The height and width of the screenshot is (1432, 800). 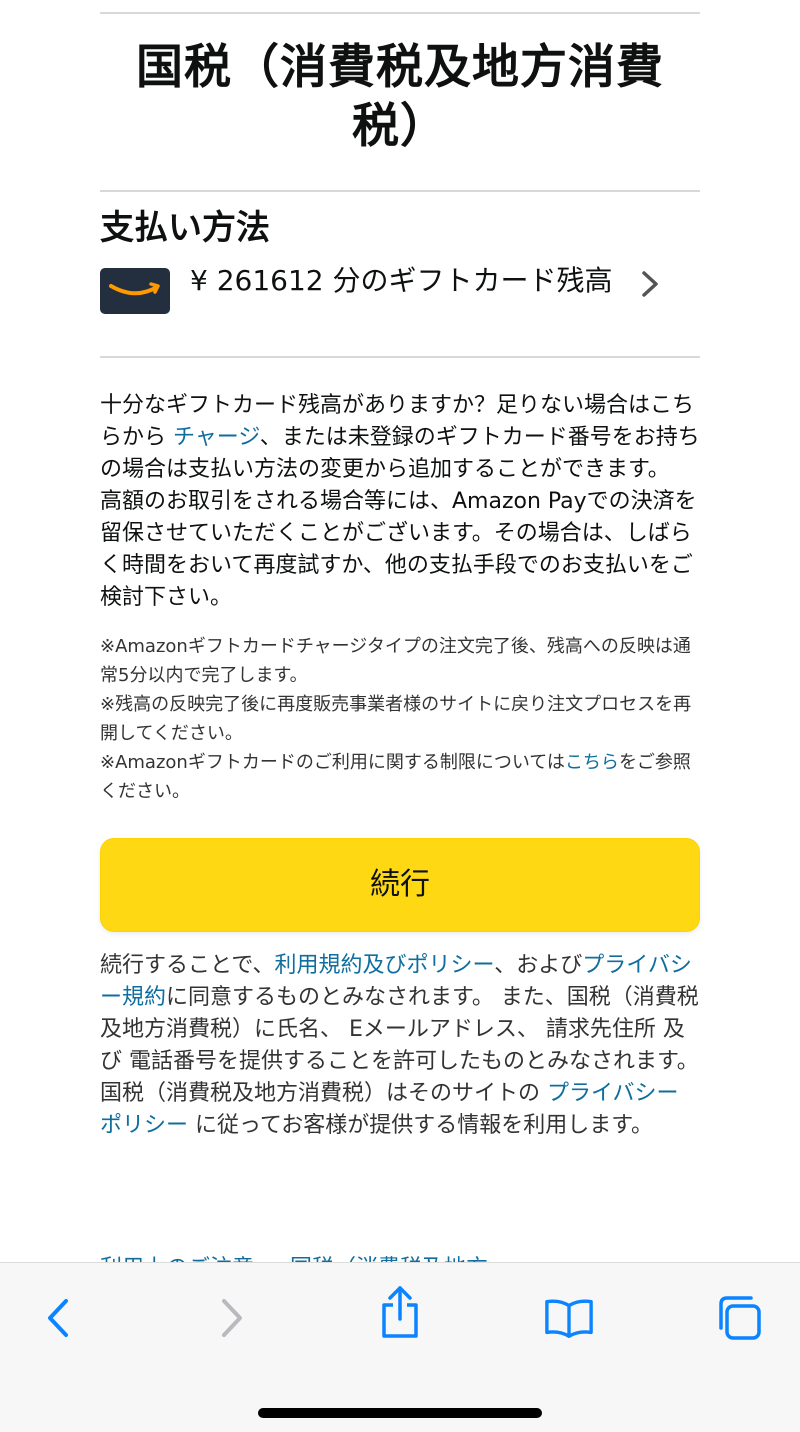 I want to click on here-link: こちら, so click(x=592, y=762).